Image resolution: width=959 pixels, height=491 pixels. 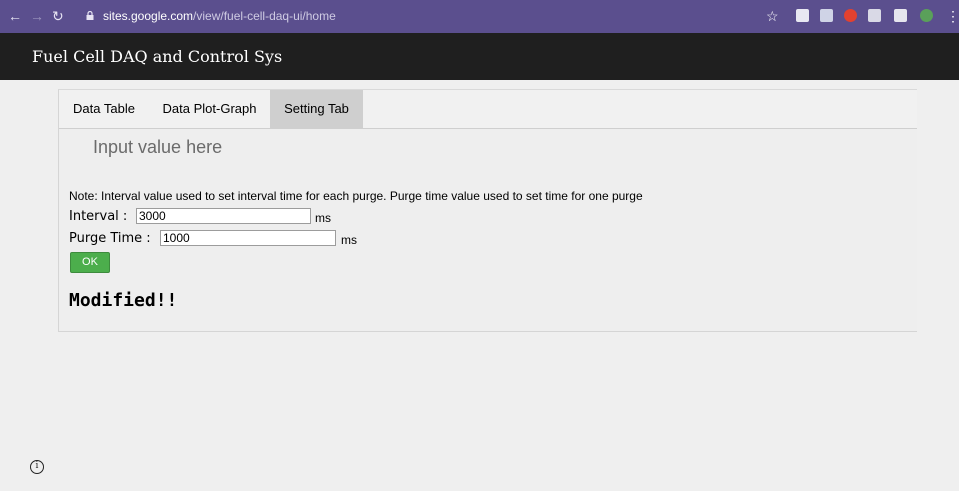 I want to click on purge-time-input, so click(x=248, y=238).